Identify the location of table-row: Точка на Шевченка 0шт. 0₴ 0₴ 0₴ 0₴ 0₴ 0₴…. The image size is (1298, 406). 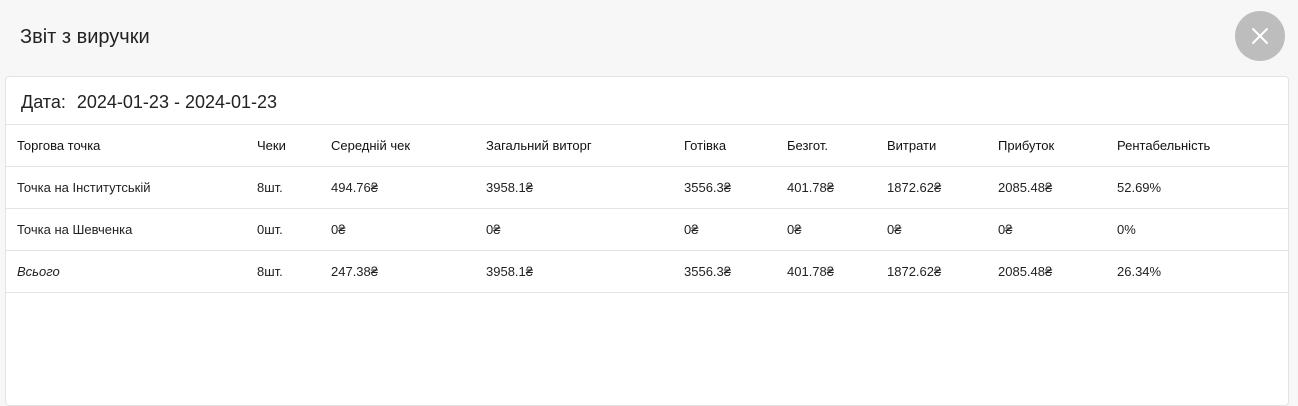
(647, 229).